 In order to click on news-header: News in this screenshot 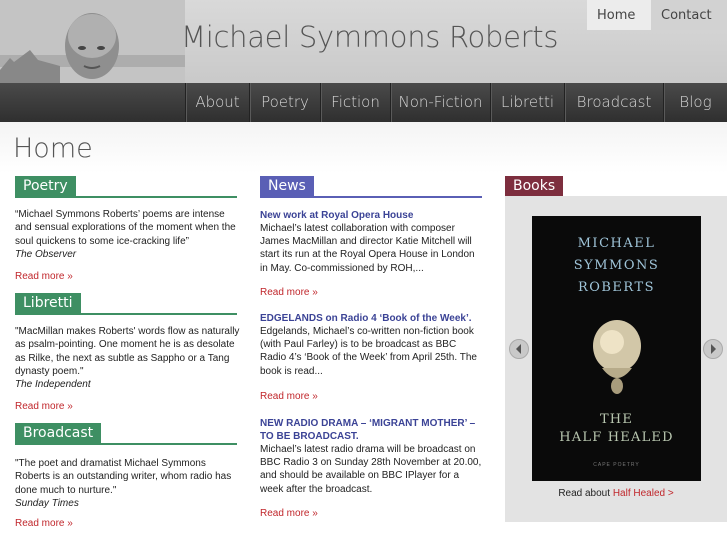, I will do `click(371, 187)`.